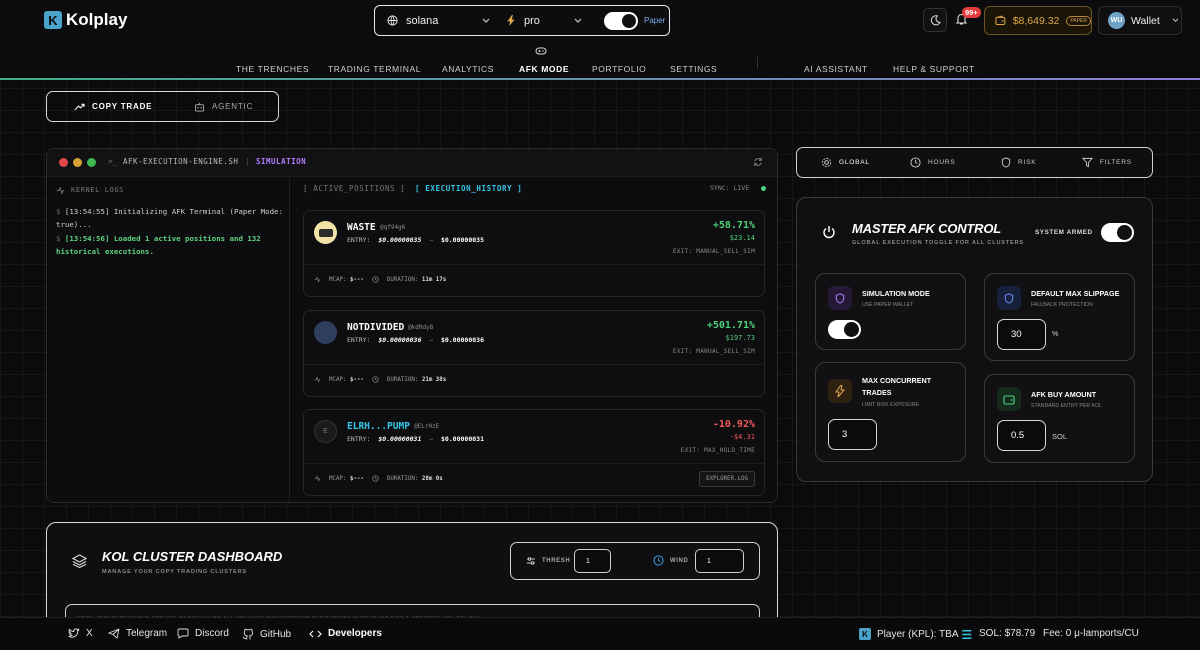  What do you see at coordinates (621, 21) in the screenshot?
I see `paper-mode-toggle` at bounding box center [621, 21].